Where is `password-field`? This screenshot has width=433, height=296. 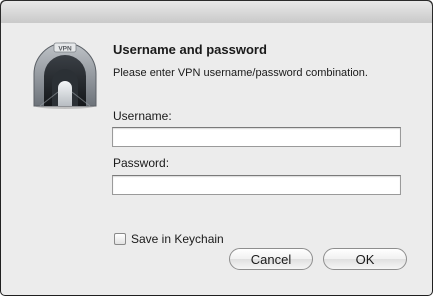 password-field is located at coordinates (256, 185).